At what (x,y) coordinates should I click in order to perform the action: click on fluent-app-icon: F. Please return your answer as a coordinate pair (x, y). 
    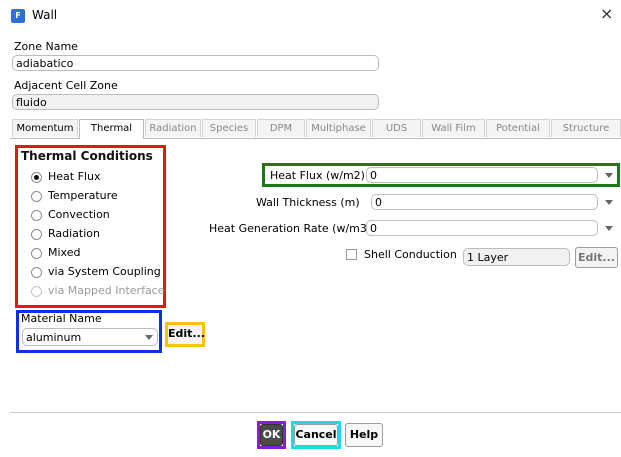
    Looking at the image, I should click on (18, 16).